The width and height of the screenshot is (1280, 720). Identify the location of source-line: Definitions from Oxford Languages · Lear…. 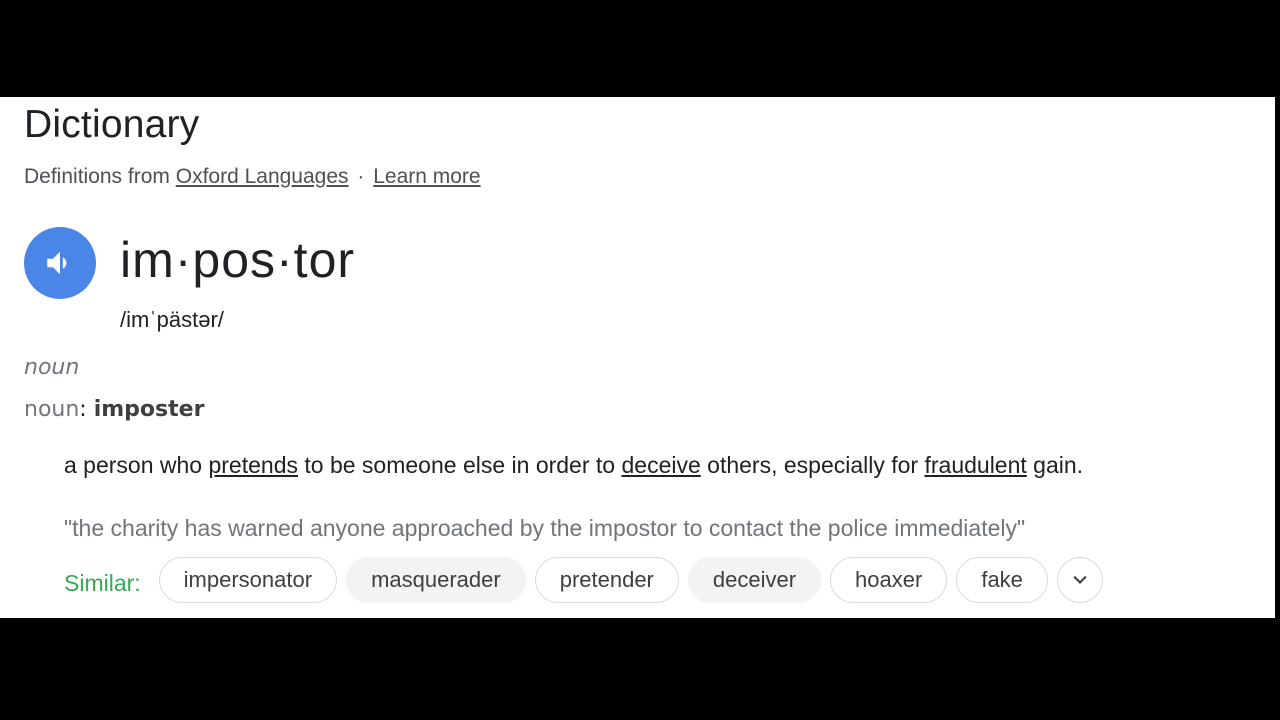
(252, 177).